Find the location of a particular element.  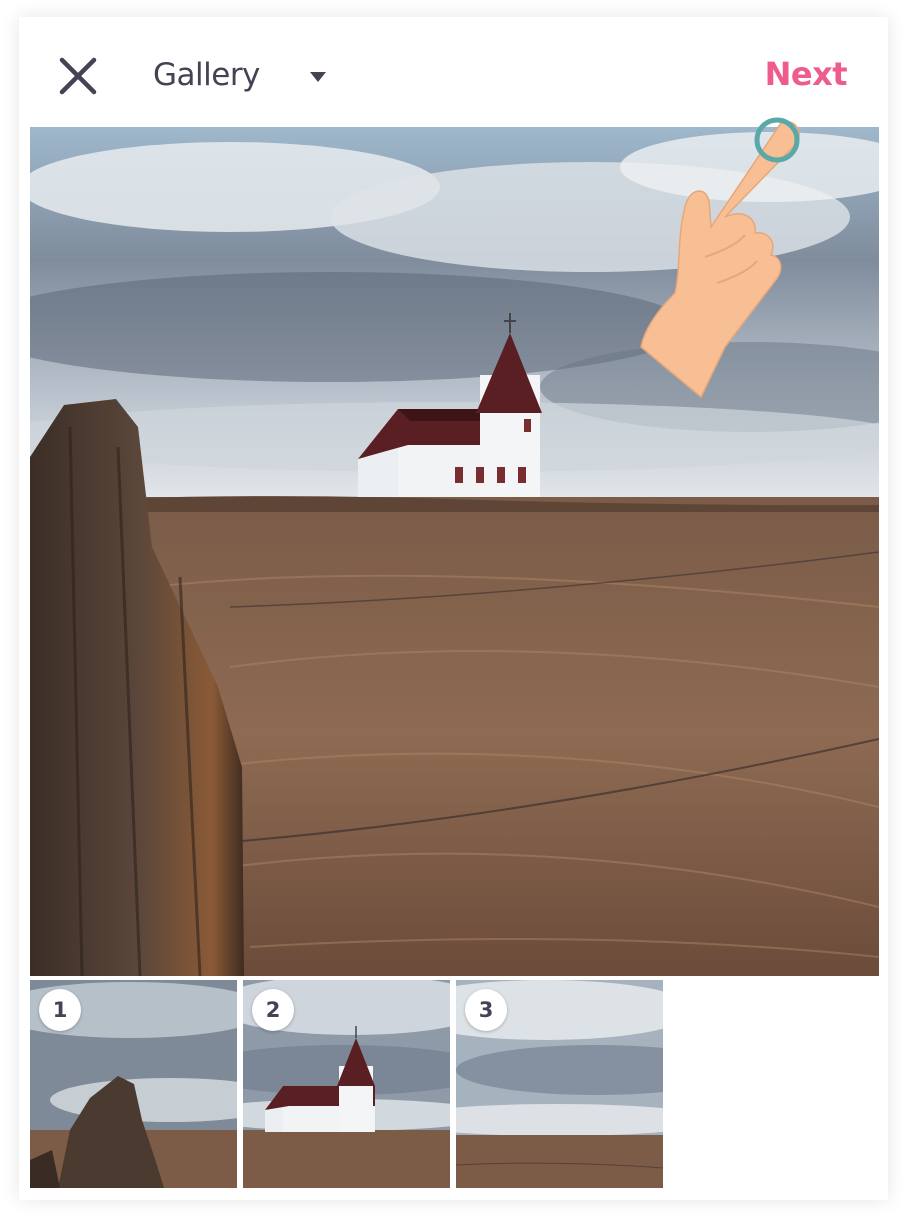

album-title: Gallery is located at coordinates (206, 75).